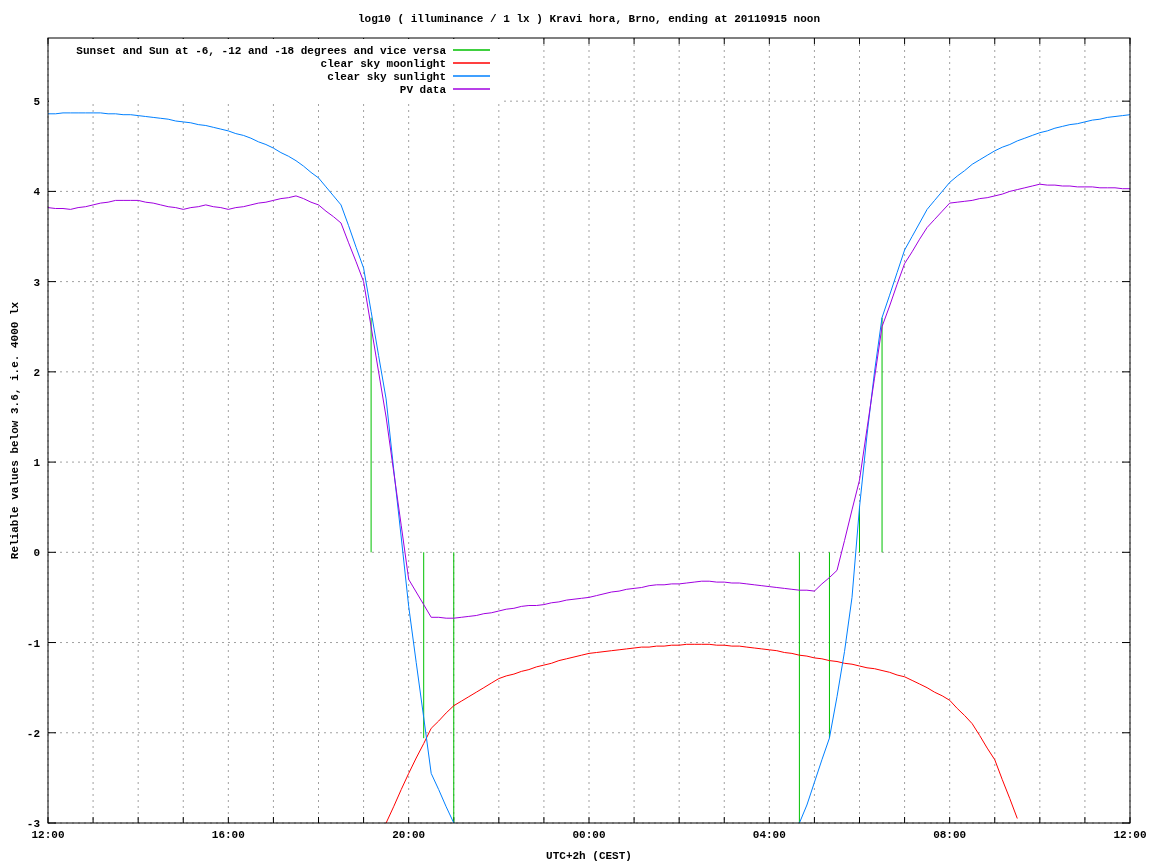 Image resolution: width=1151 pixels, height=863 pixels. I want to click on axis-label: Reliable values below 3.6, i.e. 4000 lx, so click(15, 430).